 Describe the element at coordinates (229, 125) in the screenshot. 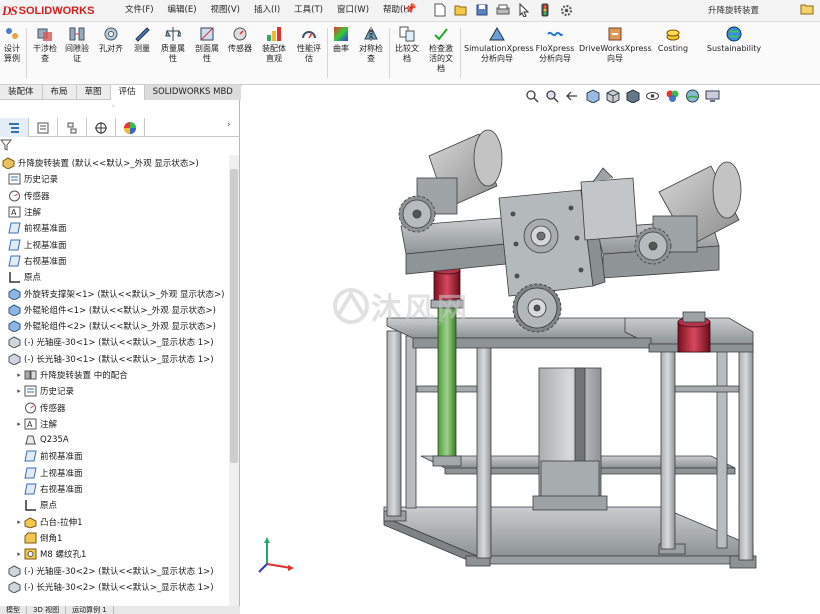

I see `panel-expand-icon: ›` at that location.